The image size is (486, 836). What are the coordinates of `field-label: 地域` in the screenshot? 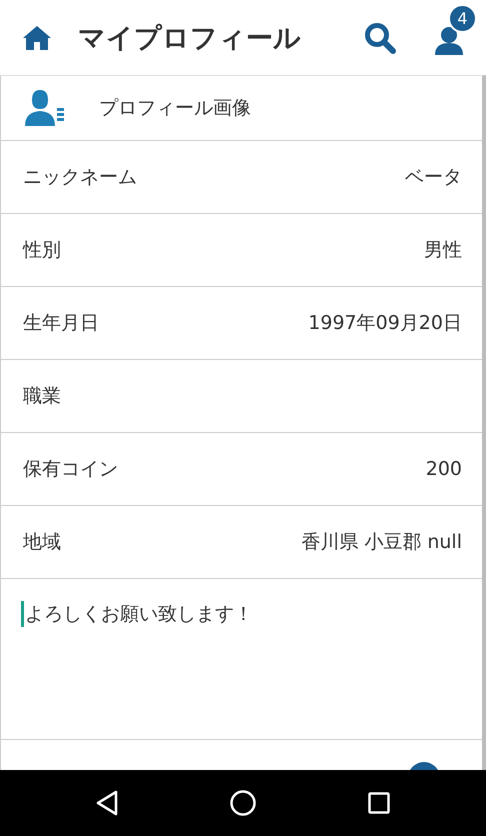 It's located at (42, 542).